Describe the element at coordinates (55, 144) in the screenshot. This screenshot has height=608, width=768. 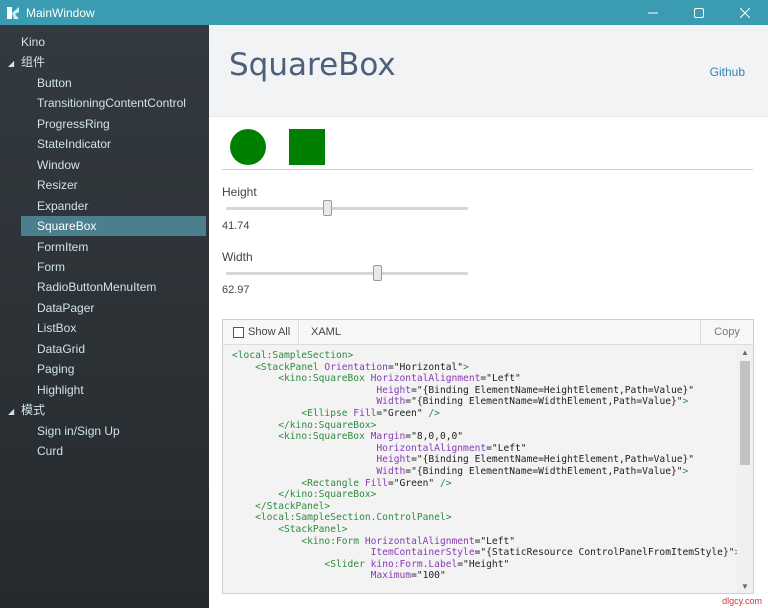
I see `sidebar-item-stateindicator: StateIndicator` at that location.